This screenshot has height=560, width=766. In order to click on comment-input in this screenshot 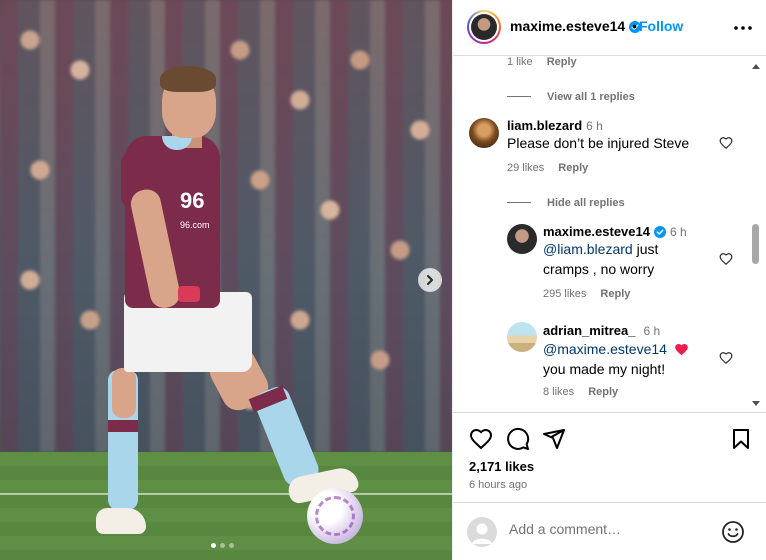, I will do `click(609, 529)`.